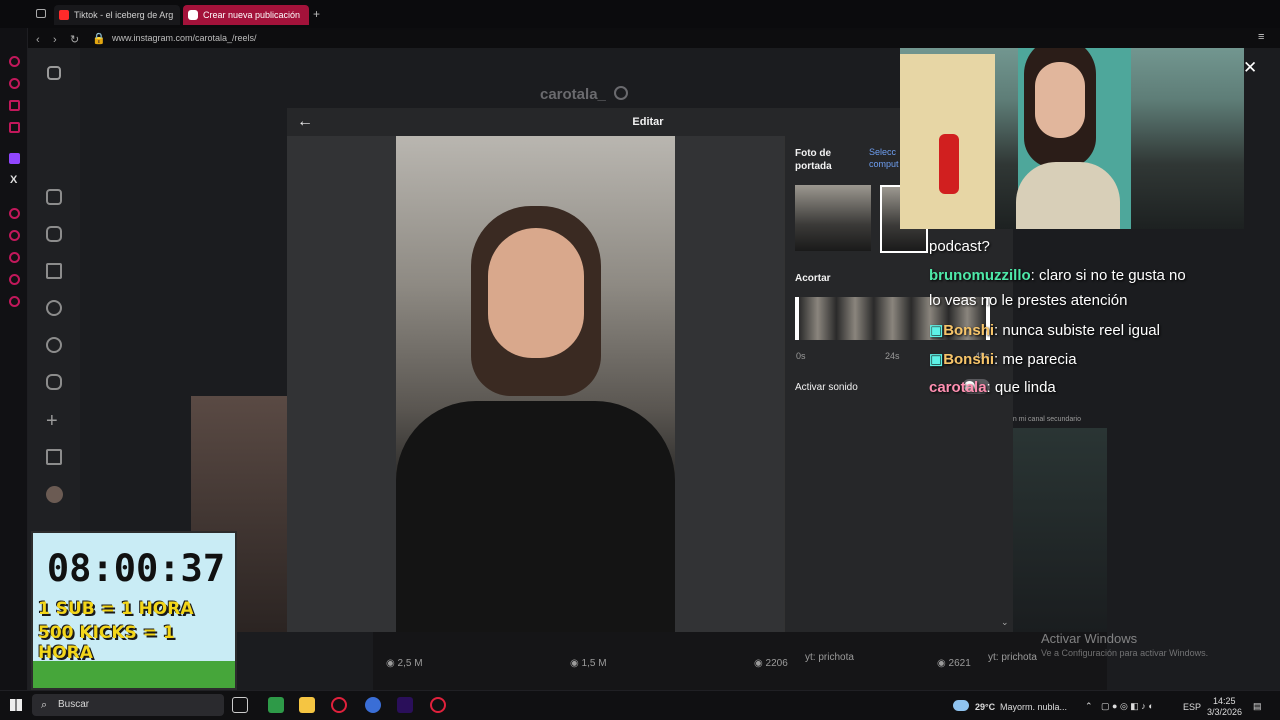  I want to click on timer-rule: 1 SUB = 1 HORA, so click(116, 609).